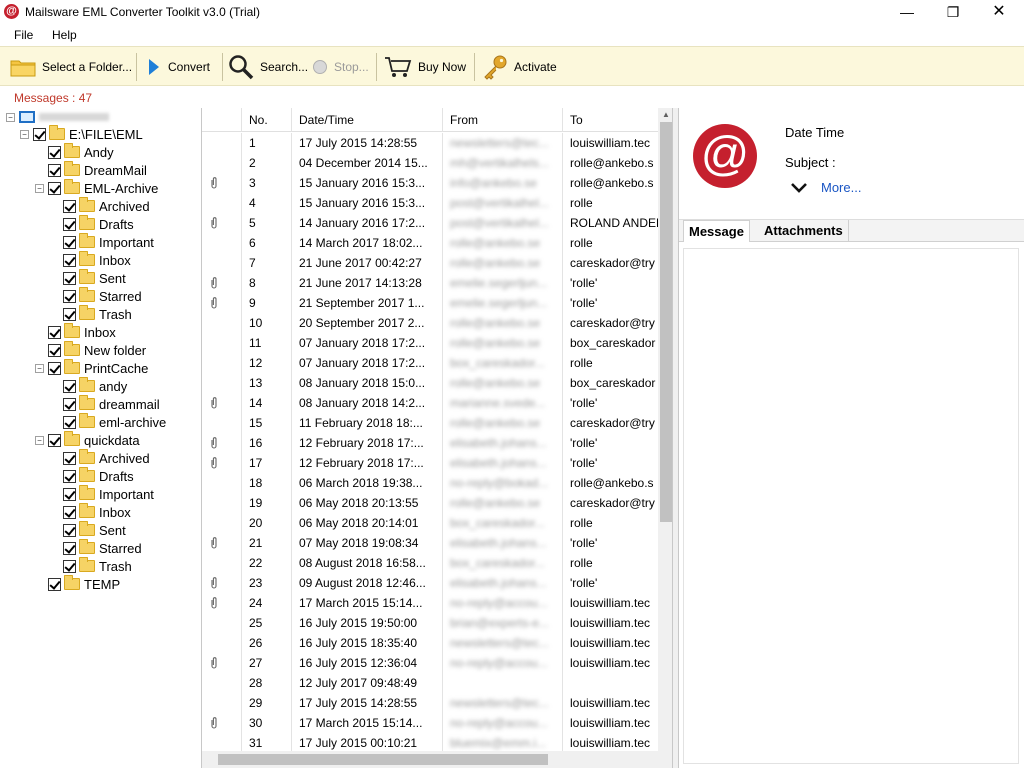 The height and width of the screenshot is (768, 1024). Describe the element at coordinates (102, 296) in the screenshot. I see `tree-node-starred: Starred` at that location.